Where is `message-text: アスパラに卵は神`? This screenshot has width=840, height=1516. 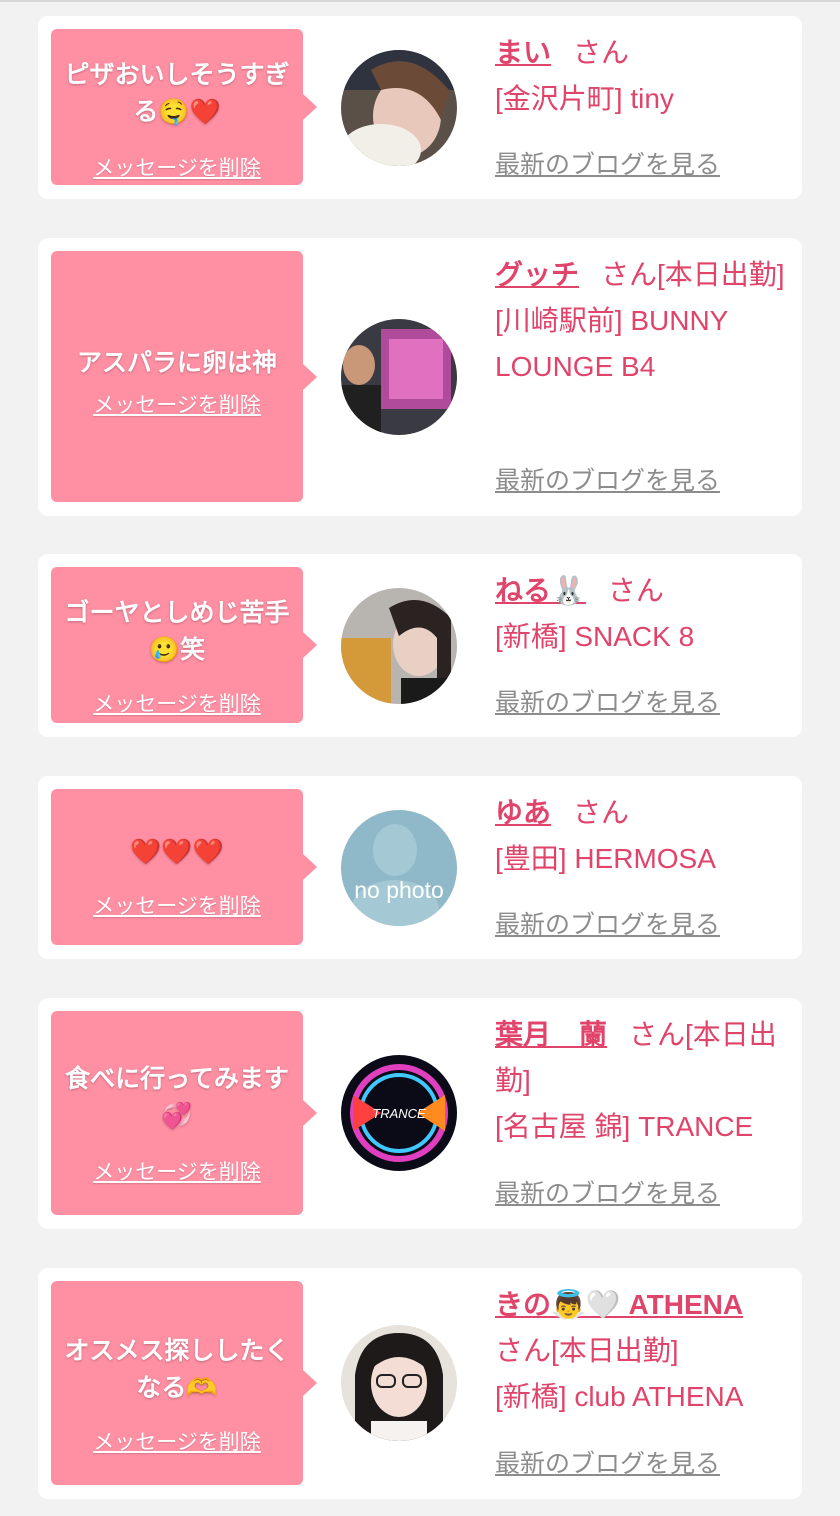 message-text: アスパラに卵は神 is located at coordinates (176, 362).